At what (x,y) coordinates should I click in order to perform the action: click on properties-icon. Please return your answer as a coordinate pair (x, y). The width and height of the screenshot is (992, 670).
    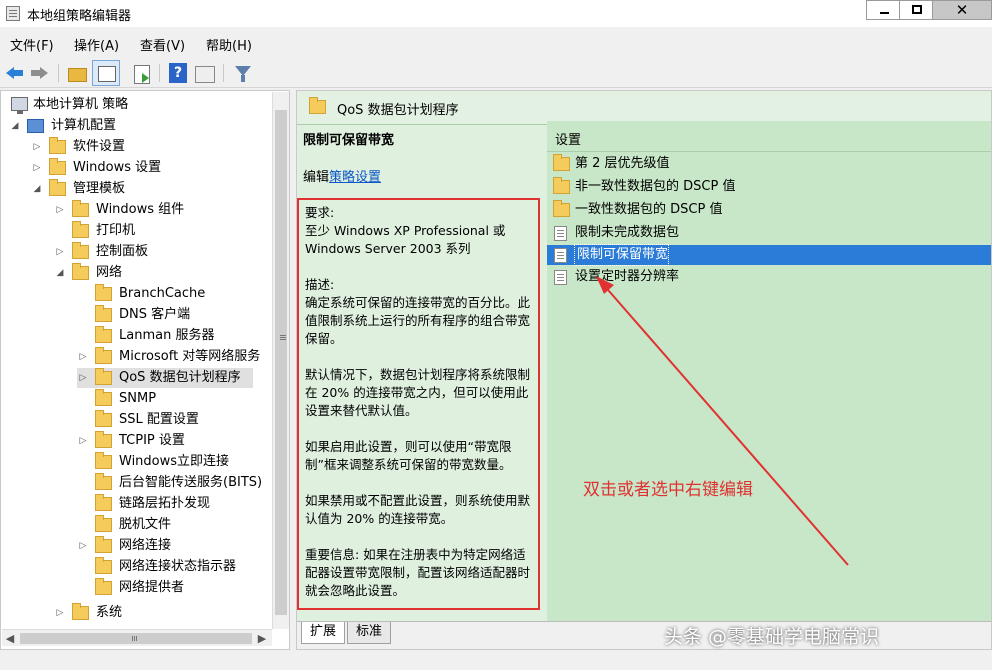
    Looking at the image, I should click on (204, 73).